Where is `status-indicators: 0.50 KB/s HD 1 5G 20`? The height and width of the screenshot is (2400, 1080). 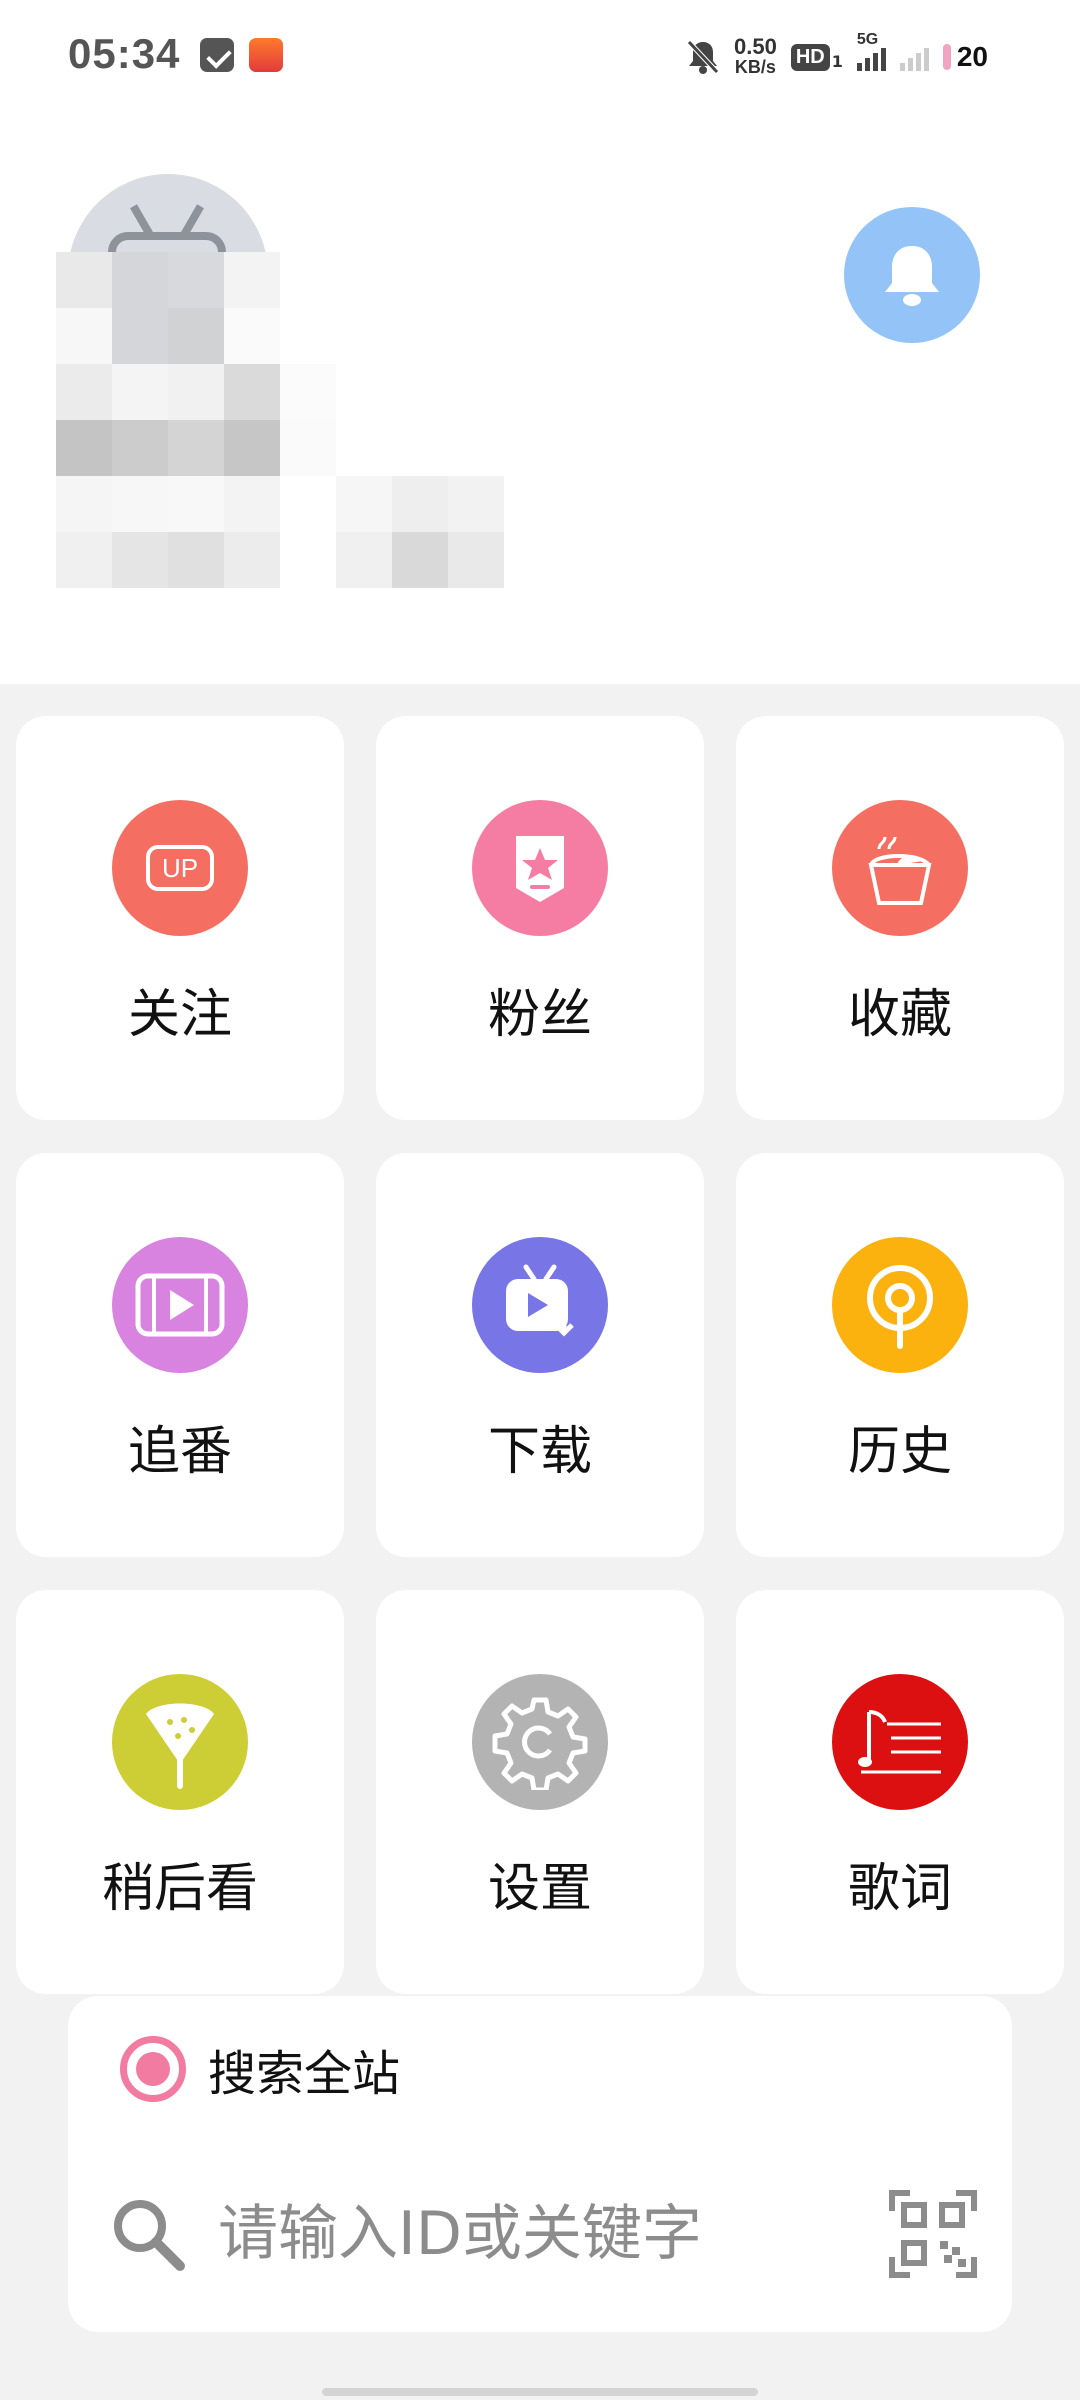 status-indicators: 0.50 KB/s HD 1 5G 20 is located at coordinates (837, 56).